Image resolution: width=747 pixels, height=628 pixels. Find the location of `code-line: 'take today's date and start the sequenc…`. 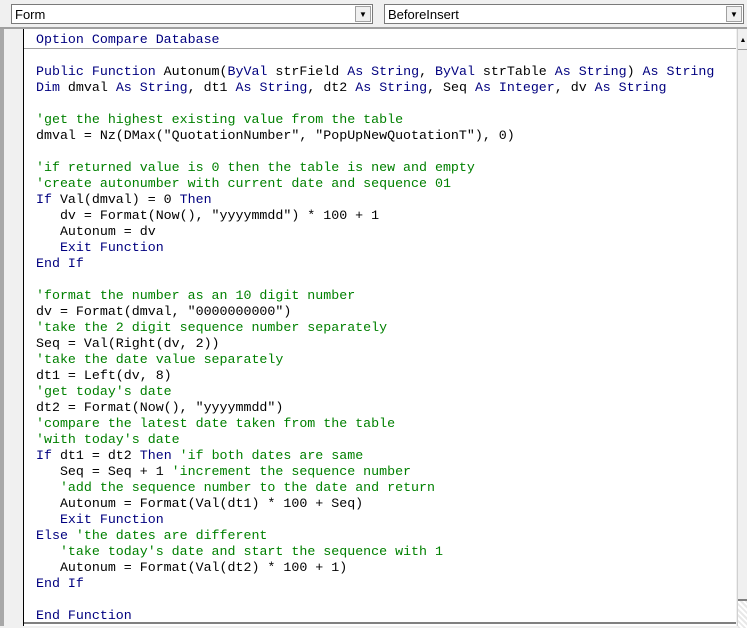

code-line: 'take today's date and start the sequenc… is located at coordinates (375, 552).